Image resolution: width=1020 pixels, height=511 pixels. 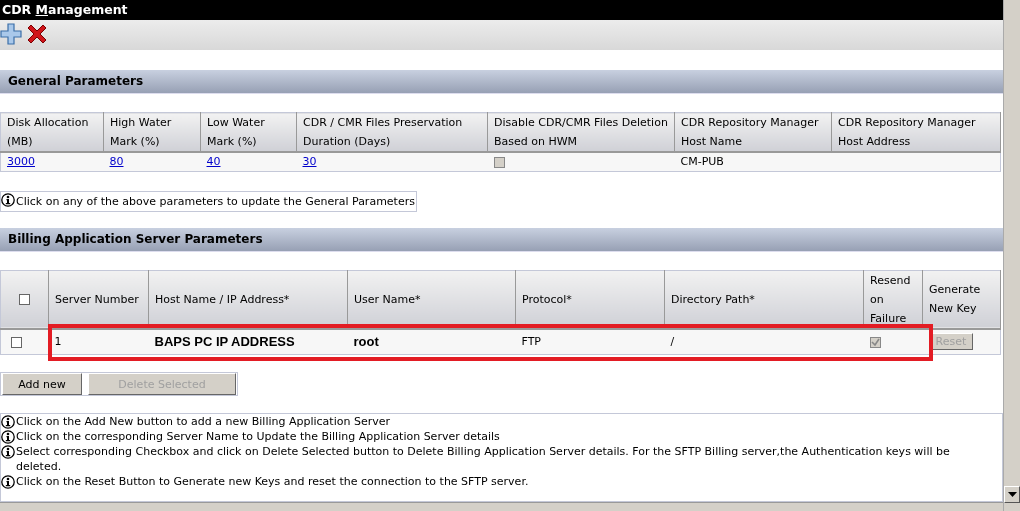 I want to click on column-header: Disable CDR/CMR Files Deletion Based on HWM, so click(x=581, y=132).